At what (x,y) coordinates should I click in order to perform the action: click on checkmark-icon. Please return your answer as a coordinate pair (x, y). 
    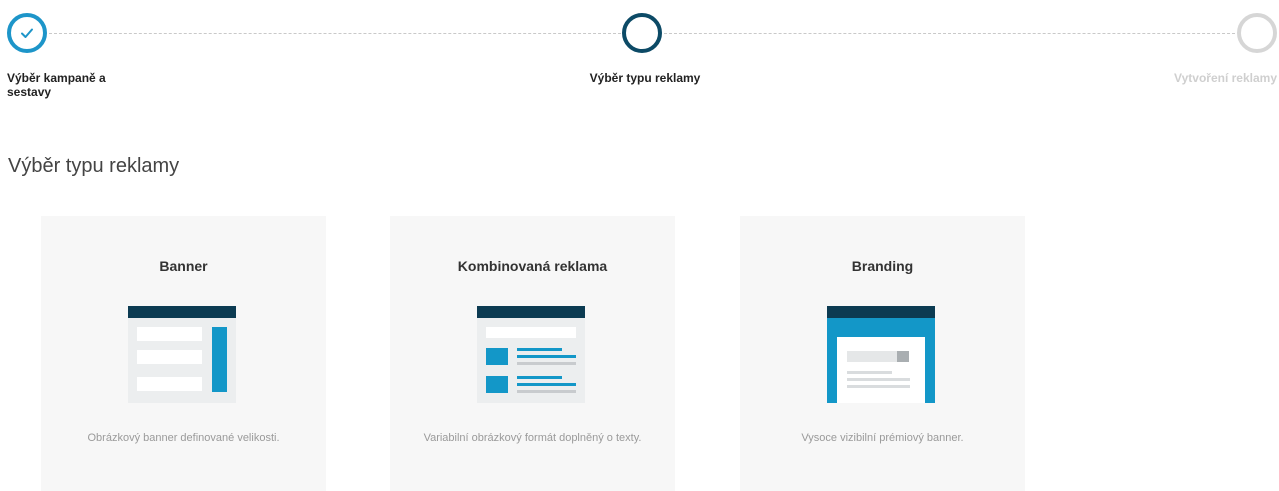
    Looking at the image, I should click on (27, 33).